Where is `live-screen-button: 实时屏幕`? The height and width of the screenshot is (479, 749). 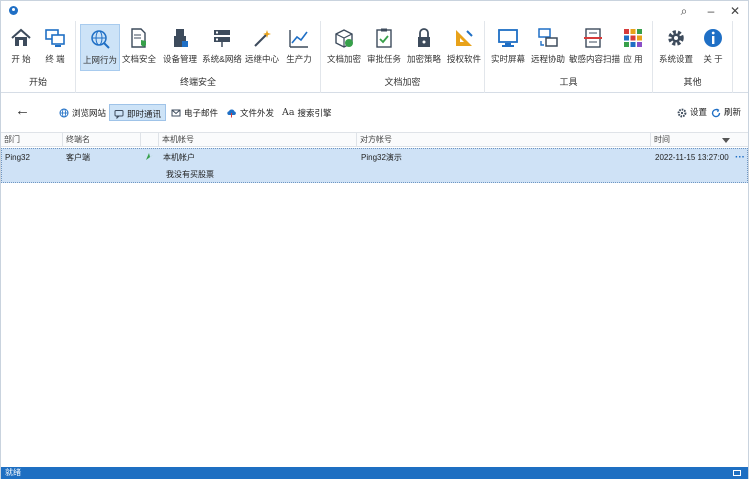
live-screen-button: 实时屏幕 is located at coordinates (508, 47).